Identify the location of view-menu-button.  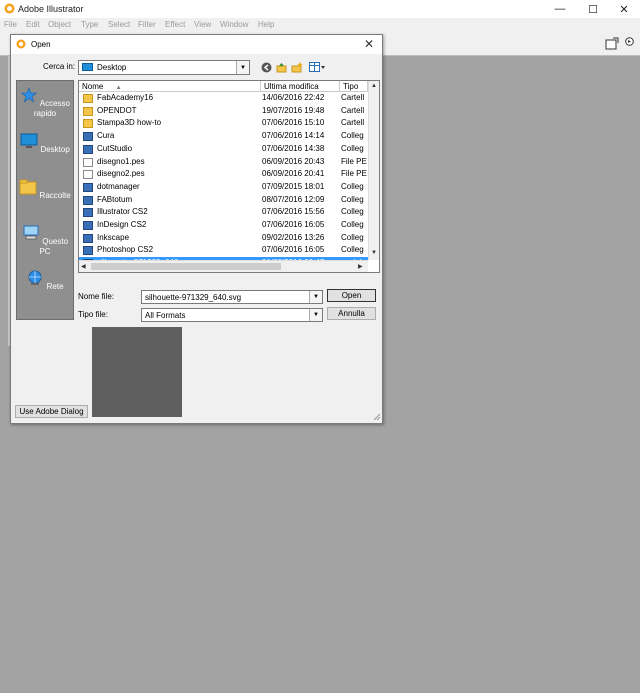
(317, 67).